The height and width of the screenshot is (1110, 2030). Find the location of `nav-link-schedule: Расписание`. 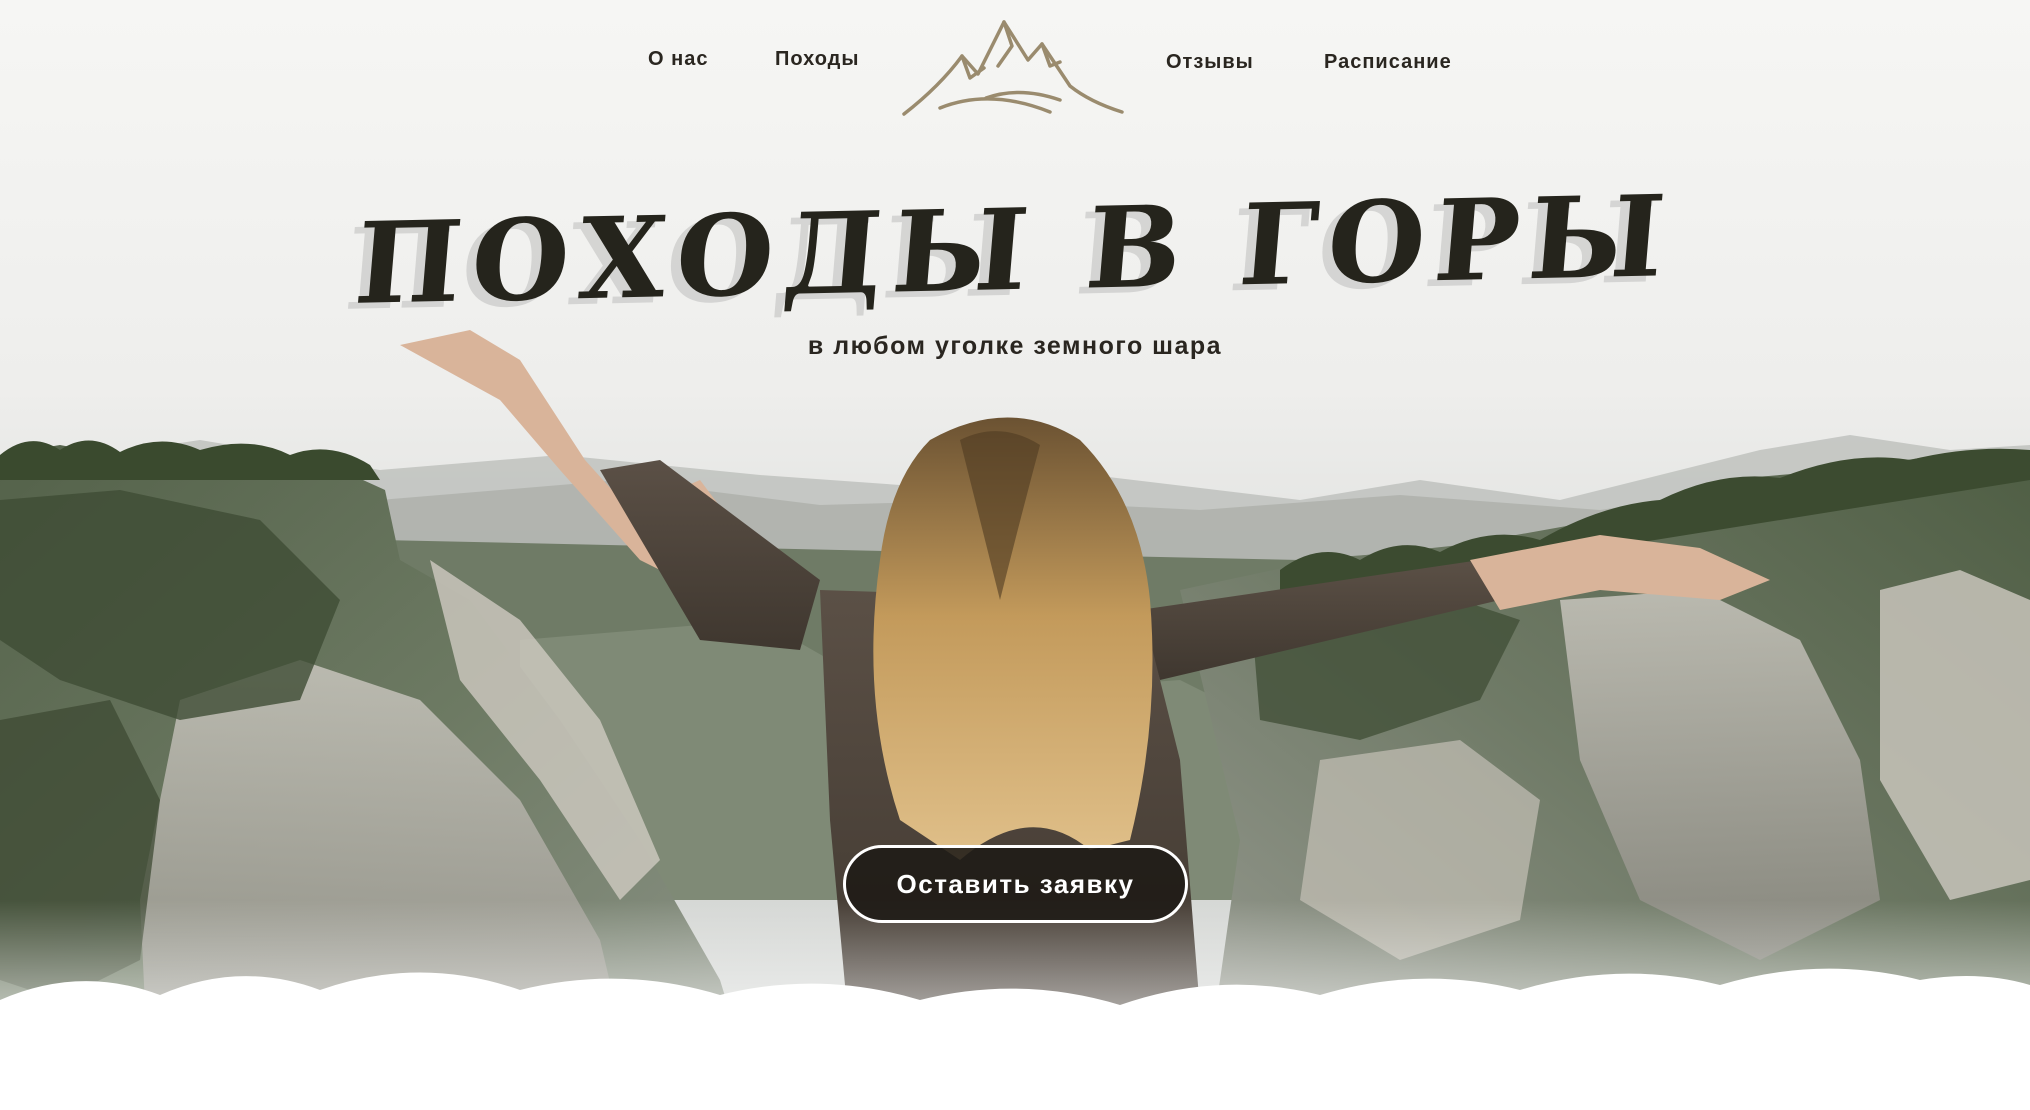

nav-link-schedule: Расписание is located at coordinates (1388, 62).